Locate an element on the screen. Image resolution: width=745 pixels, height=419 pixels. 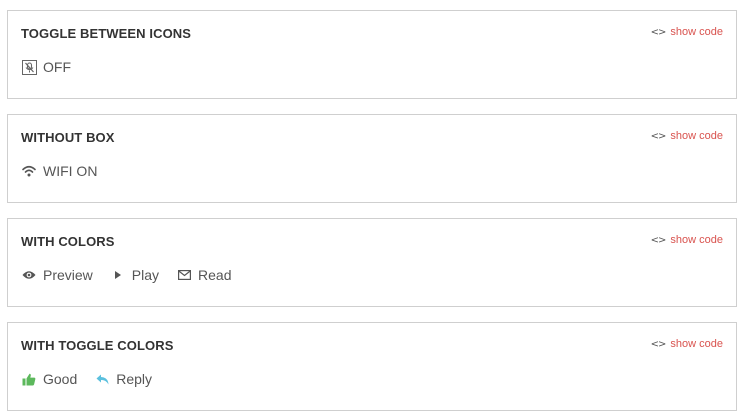
eye-icon is located at coordinates (29, 275).